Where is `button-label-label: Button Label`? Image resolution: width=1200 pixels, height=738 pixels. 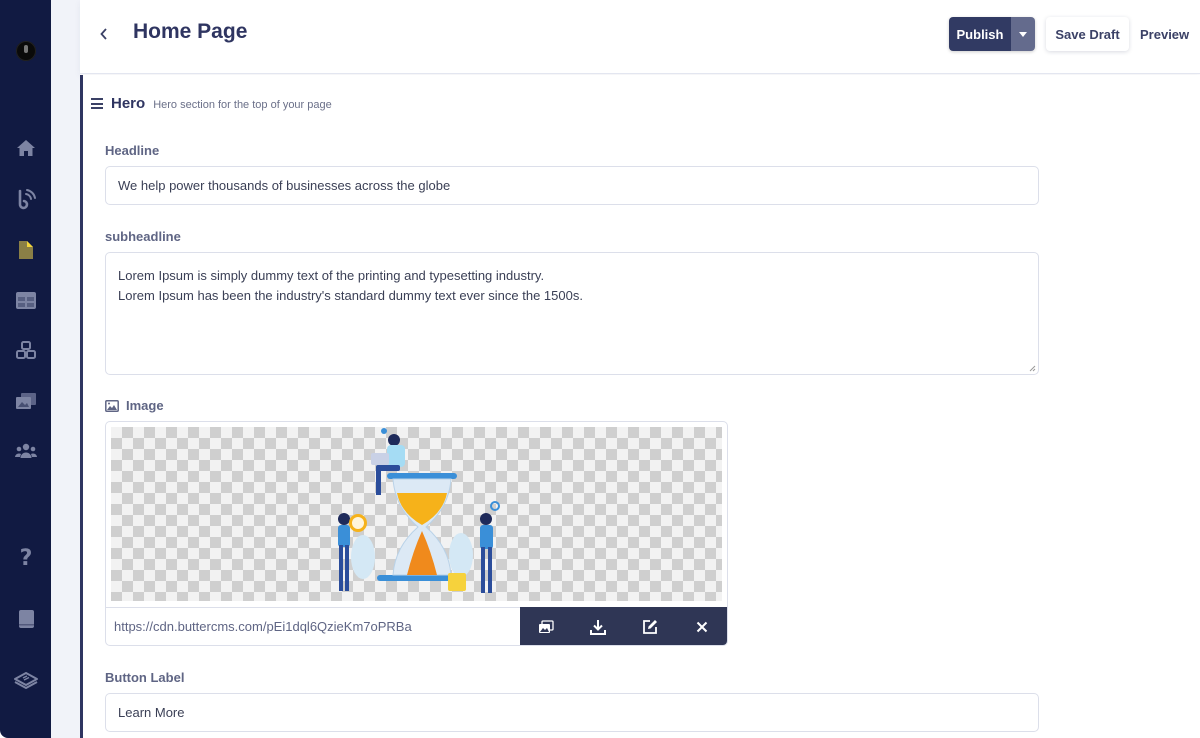 button-label-label: Button Label is located at coordinates (145, 677).